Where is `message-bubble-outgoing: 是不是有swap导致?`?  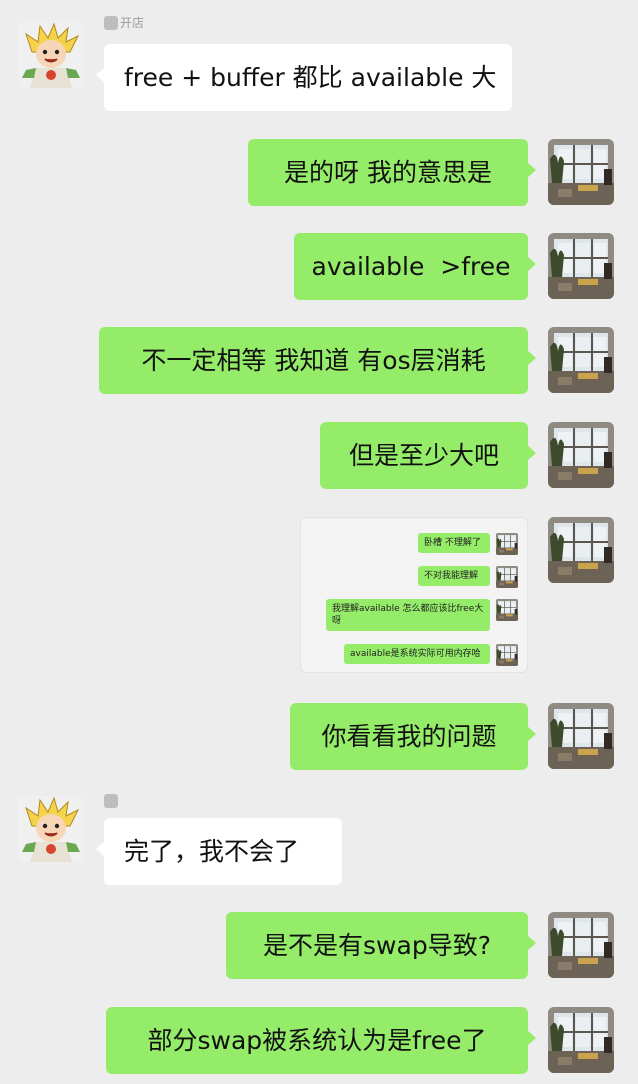 message-bubble-outgoing: 是不是有swap导致? is located at coordinates (381, 945).